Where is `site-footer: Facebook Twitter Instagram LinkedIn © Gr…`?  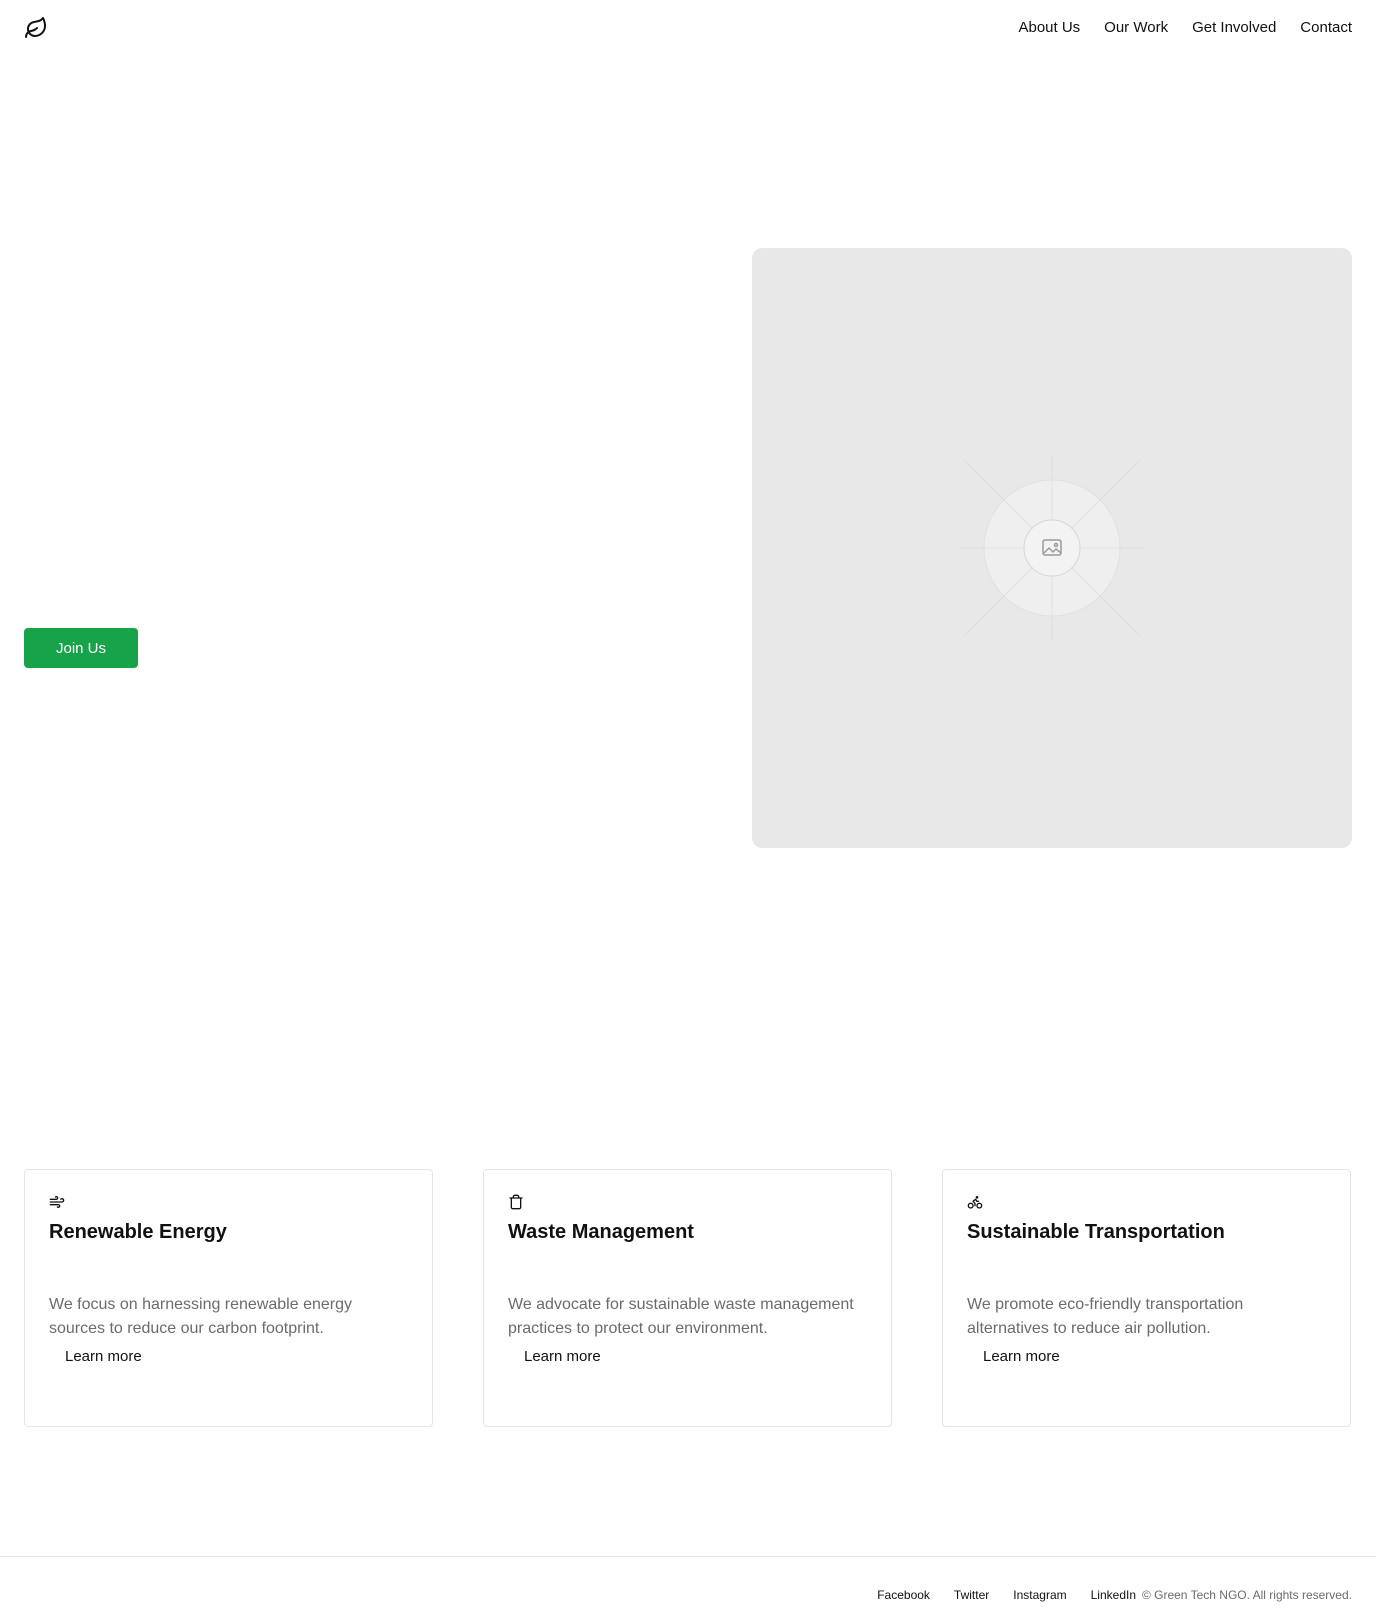 site-footer: Facebook Twitter Instagram LinkedIn © Gr… is located at coordinates (688, 1588).